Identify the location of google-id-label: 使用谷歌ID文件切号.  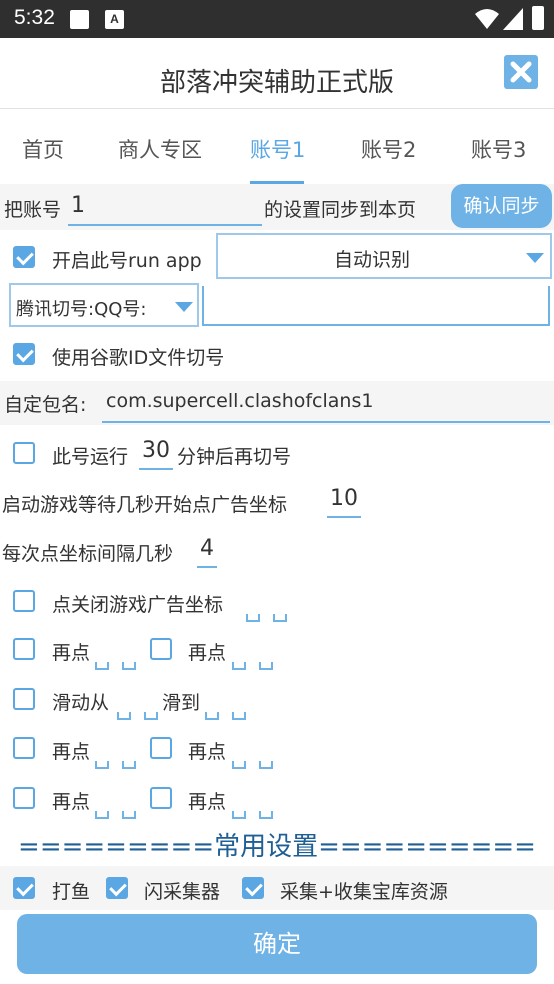
(138, 358).